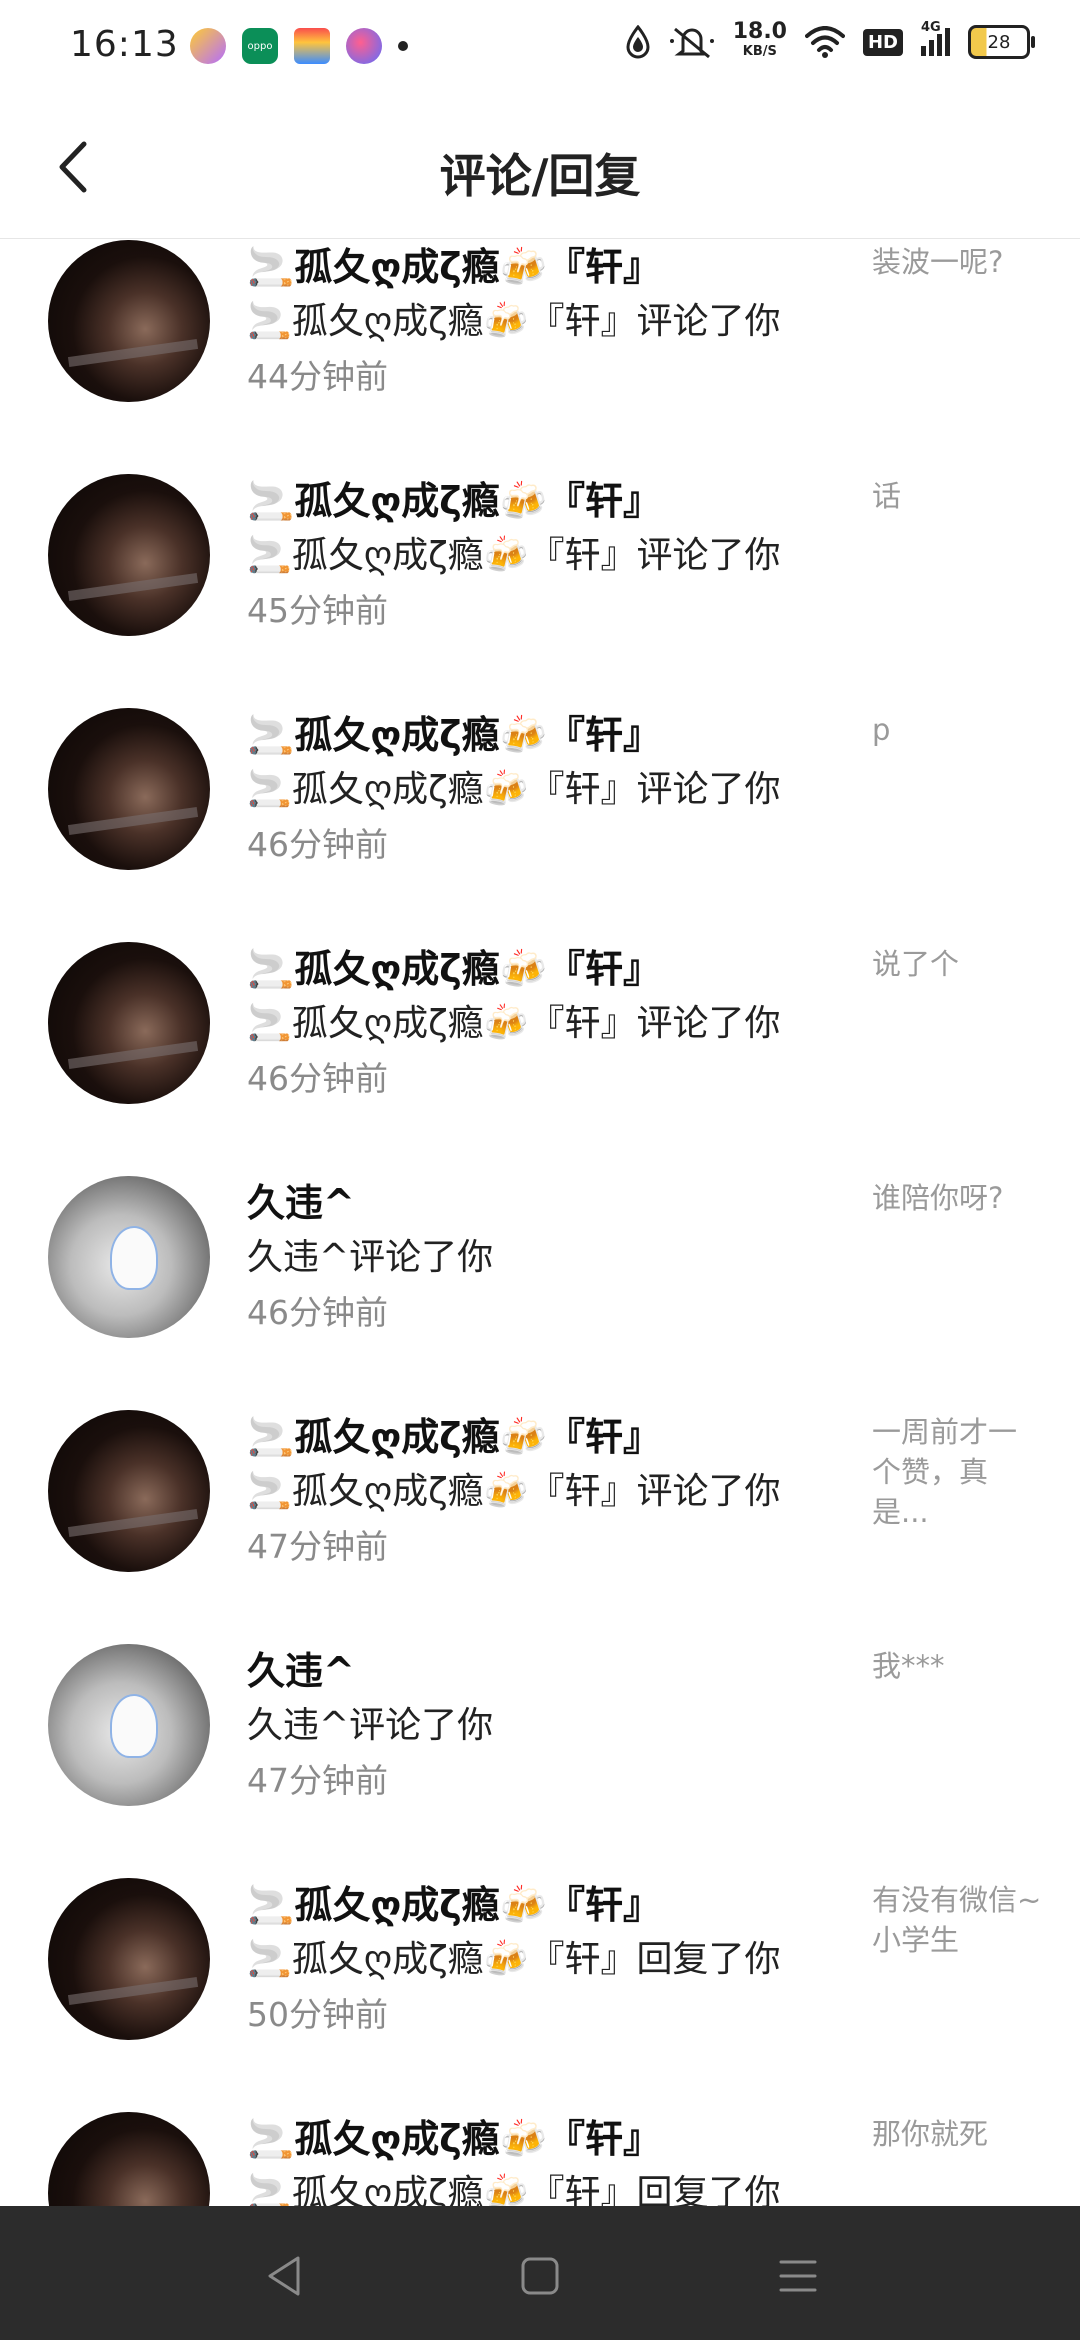  Describe the element at coordinates (957, 964) in the screenshot. I see `comment-preview: 说了个` at that location.